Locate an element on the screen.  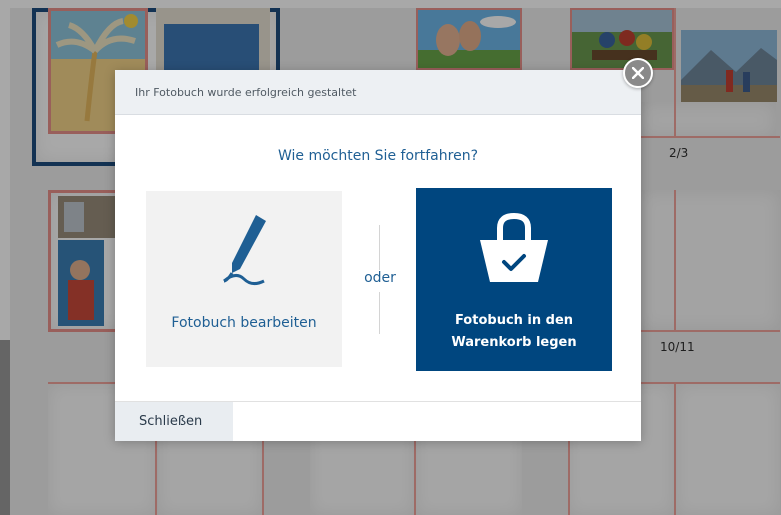
edit-photobook-button: Fotobuch bearbeiten is located at coordinates (244, 279).